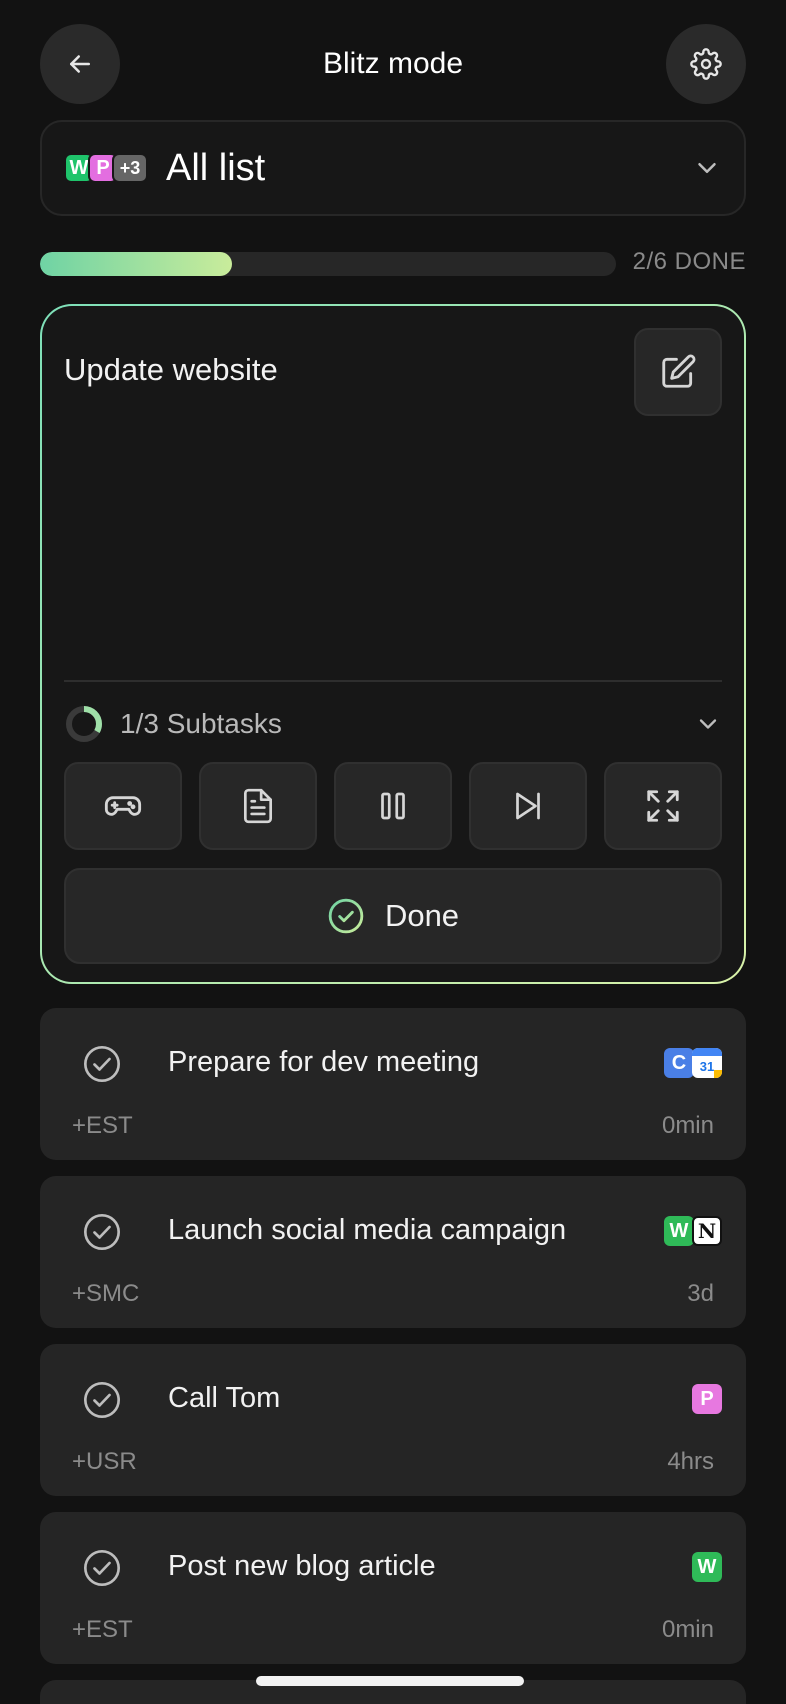 The width and height of the screenshot is (786, 1704). Describe the element at coordinates (367, 1230) in the screenshot. I see `task-name: Launch social media campaign` at that location.